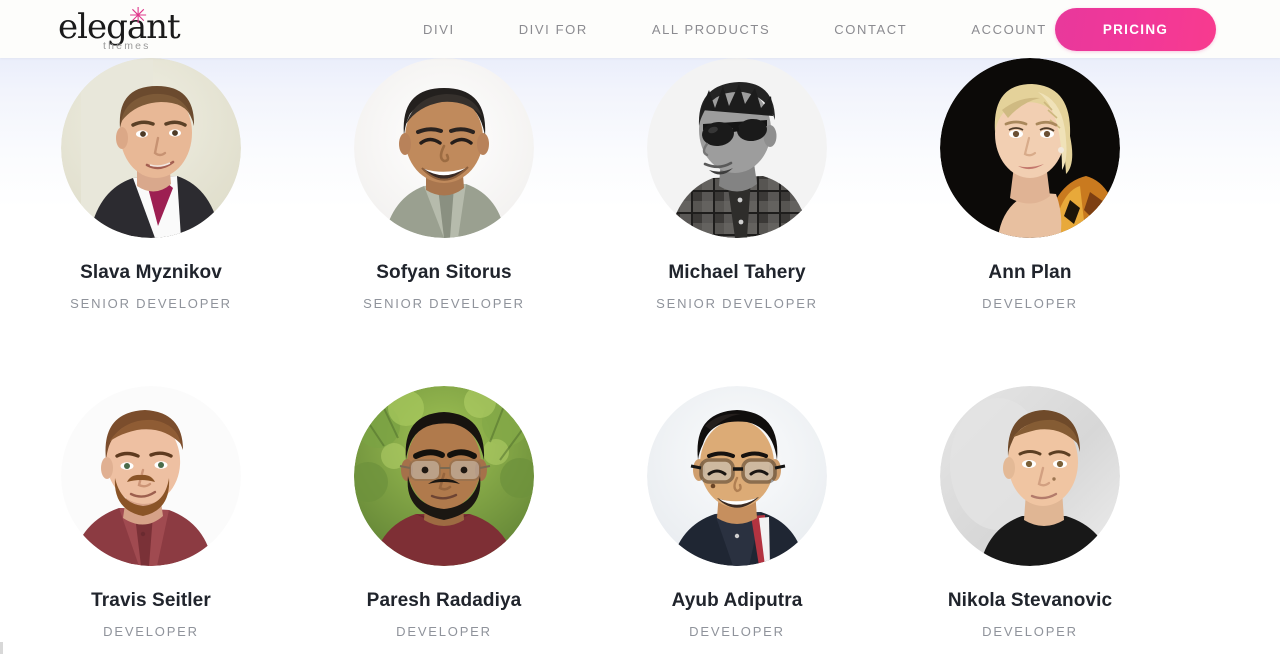 This screenshot has width=1280, height=654. I want to click on team-member-card: Slava Myznikov SENIOR DEVELOPER, so click(151, 184).